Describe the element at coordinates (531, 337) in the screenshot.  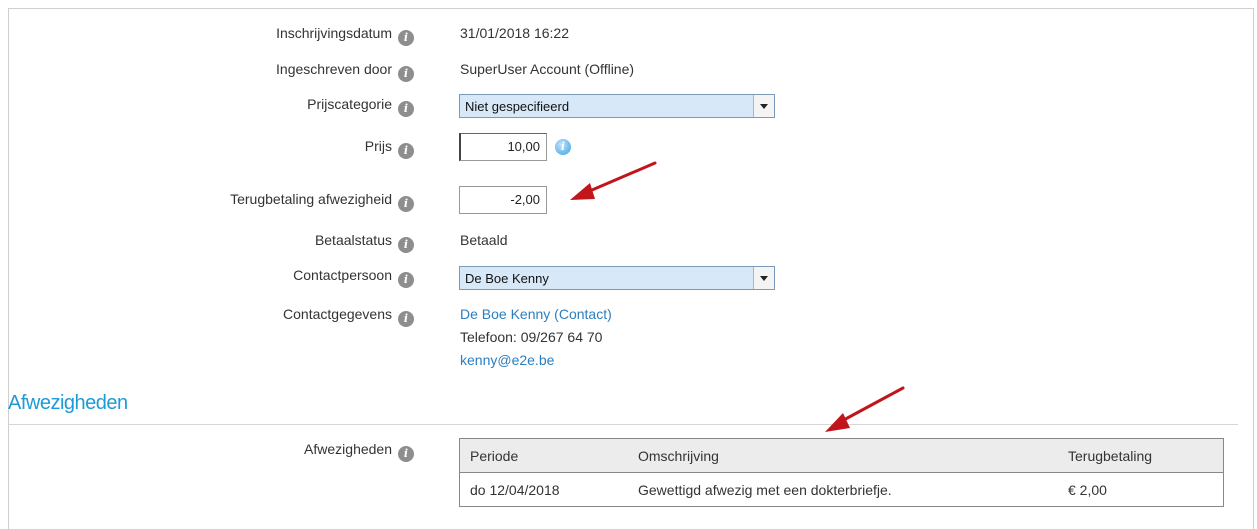
I see `contact-phone: Telefoon: 09/267 64 70` at that location.